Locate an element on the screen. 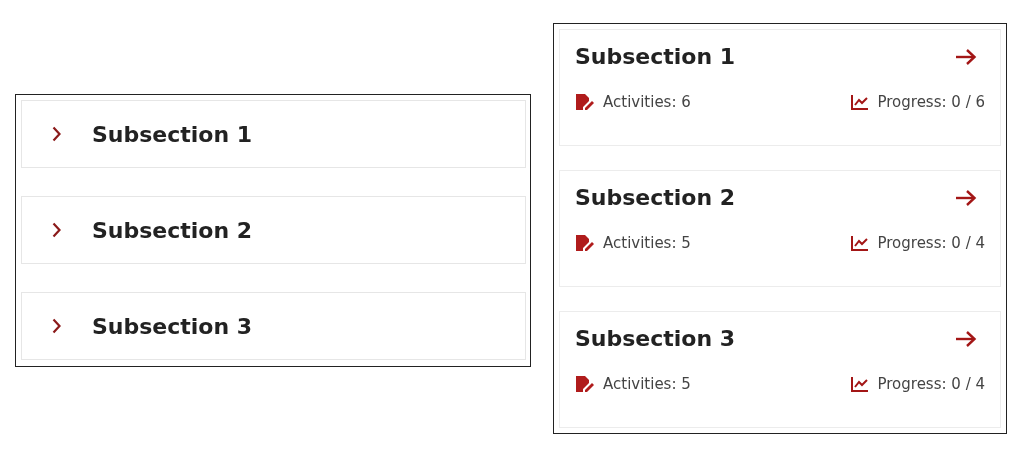  activities-count: Activities: 6 is located at coordinates (647, 102).